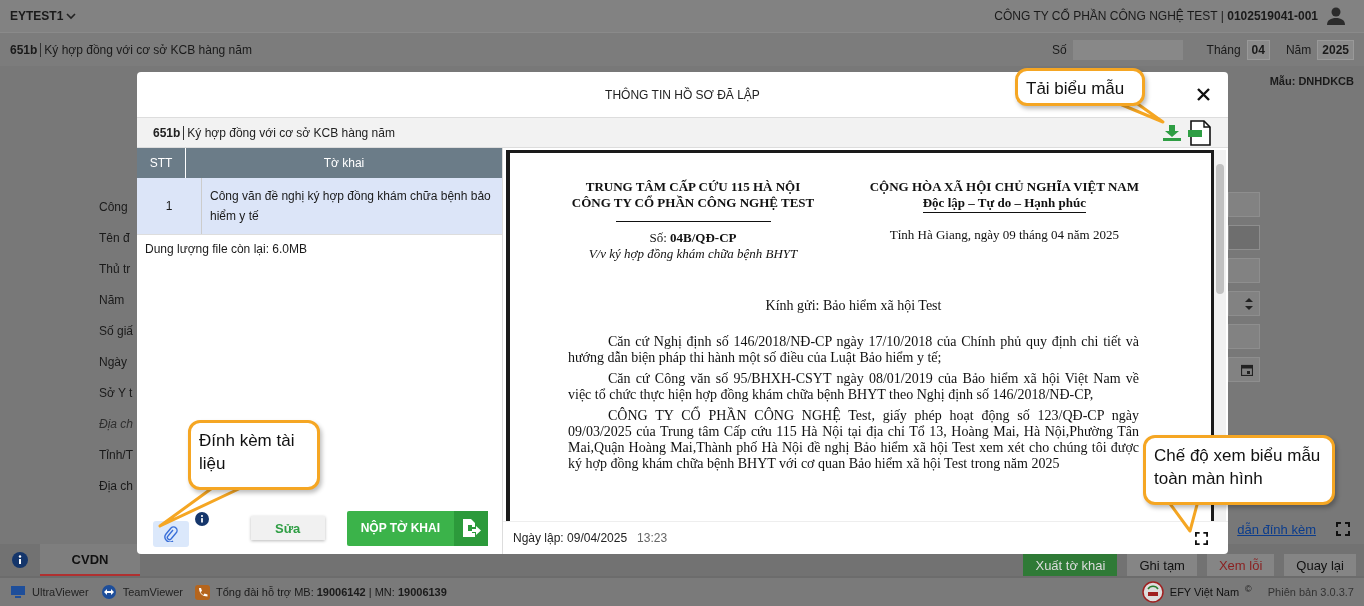  I want to click on place-date: Tỉnh Hà Giang, ngày 09 tháng 04 năm 2025, so click(1004, 235).